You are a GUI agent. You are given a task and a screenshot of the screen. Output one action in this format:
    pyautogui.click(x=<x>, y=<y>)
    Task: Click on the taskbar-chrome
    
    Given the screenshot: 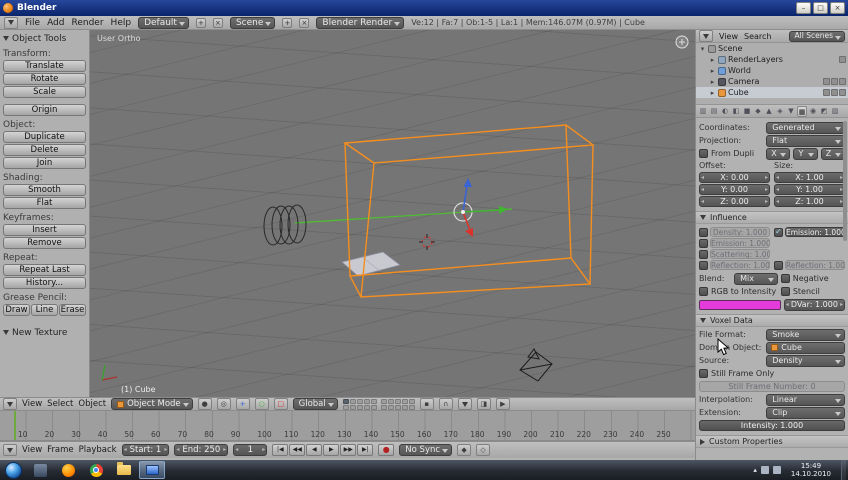 What is the action you would take?
    pyautogui.click(x=96, y=470)
    